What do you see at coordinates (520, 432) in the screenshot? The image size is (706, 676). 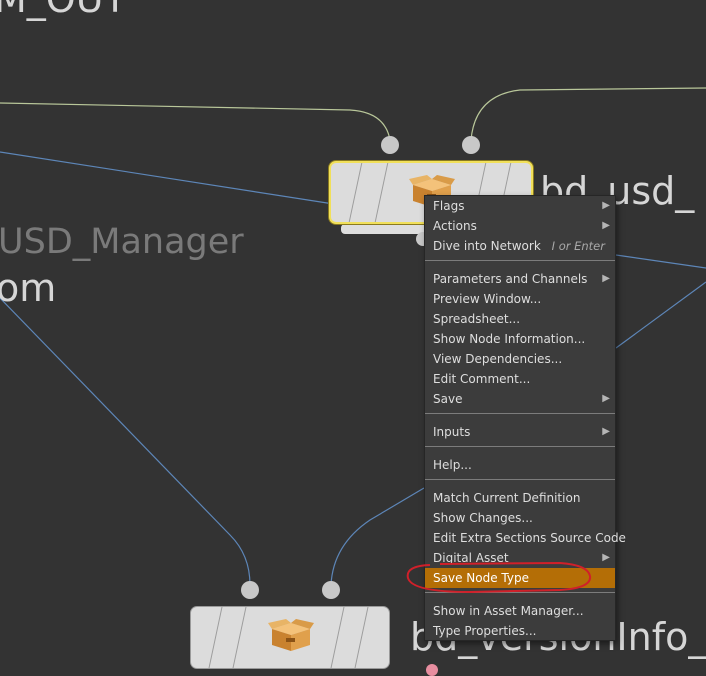 I see `menu-item-inputs: Inputs ▶` at bounding box center [520, 432].